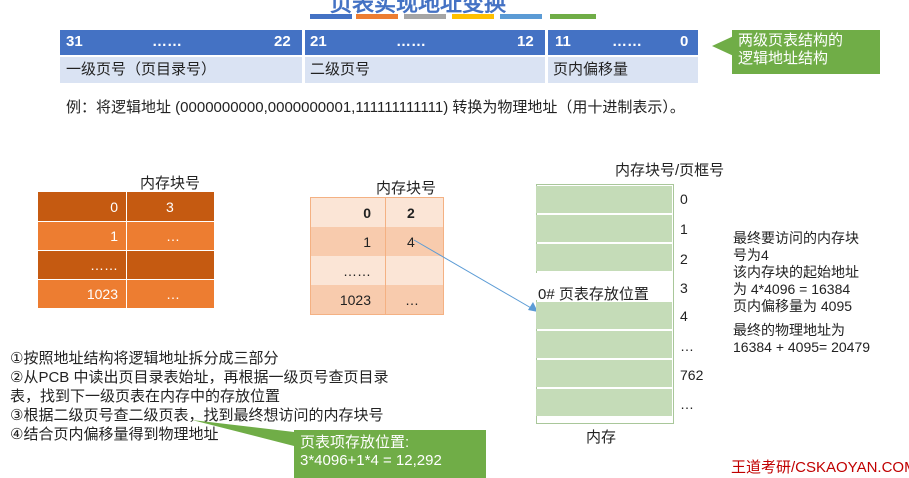 This screenshot has height=478, width=909. I want to click on address-bits-header: 31 …… 22 21 …… 12 11 …… 0, so click(379, 42).